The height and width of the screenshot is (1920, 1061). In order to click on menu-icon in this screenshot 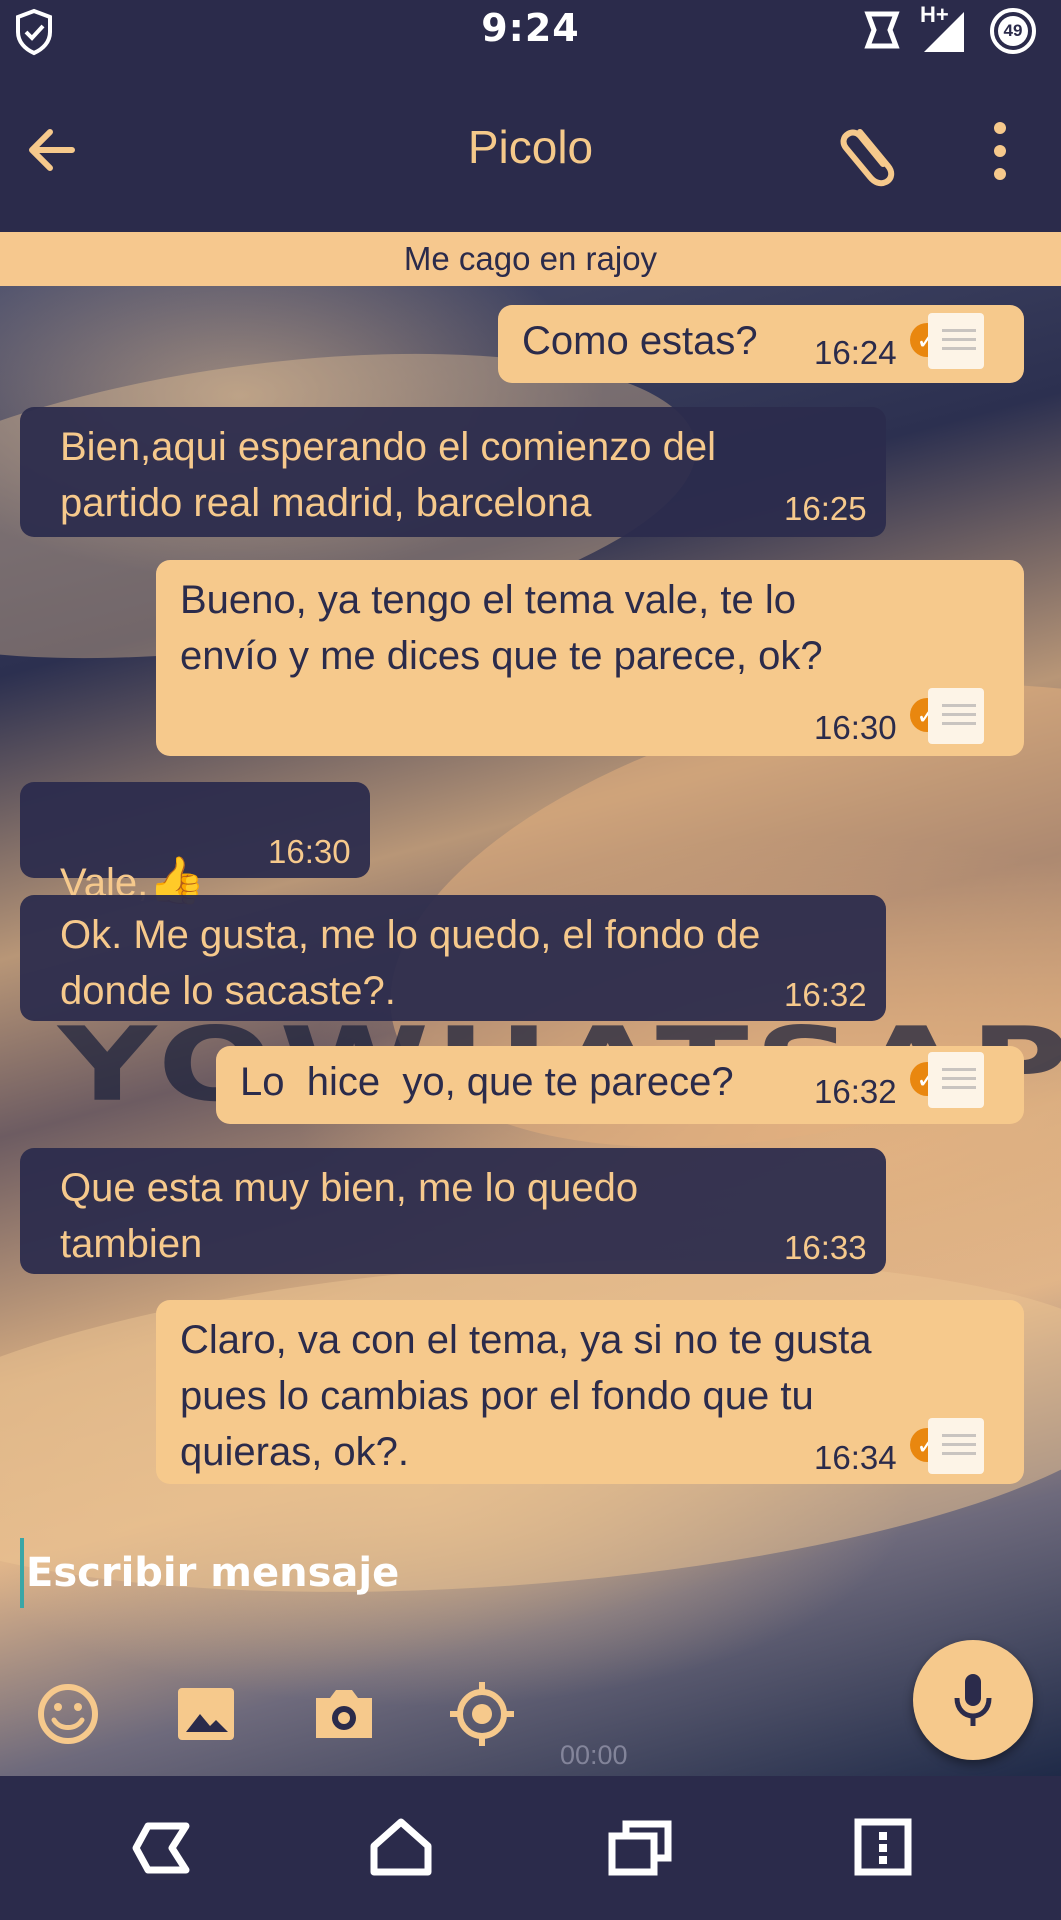, I will do `click(883, 1848)`.